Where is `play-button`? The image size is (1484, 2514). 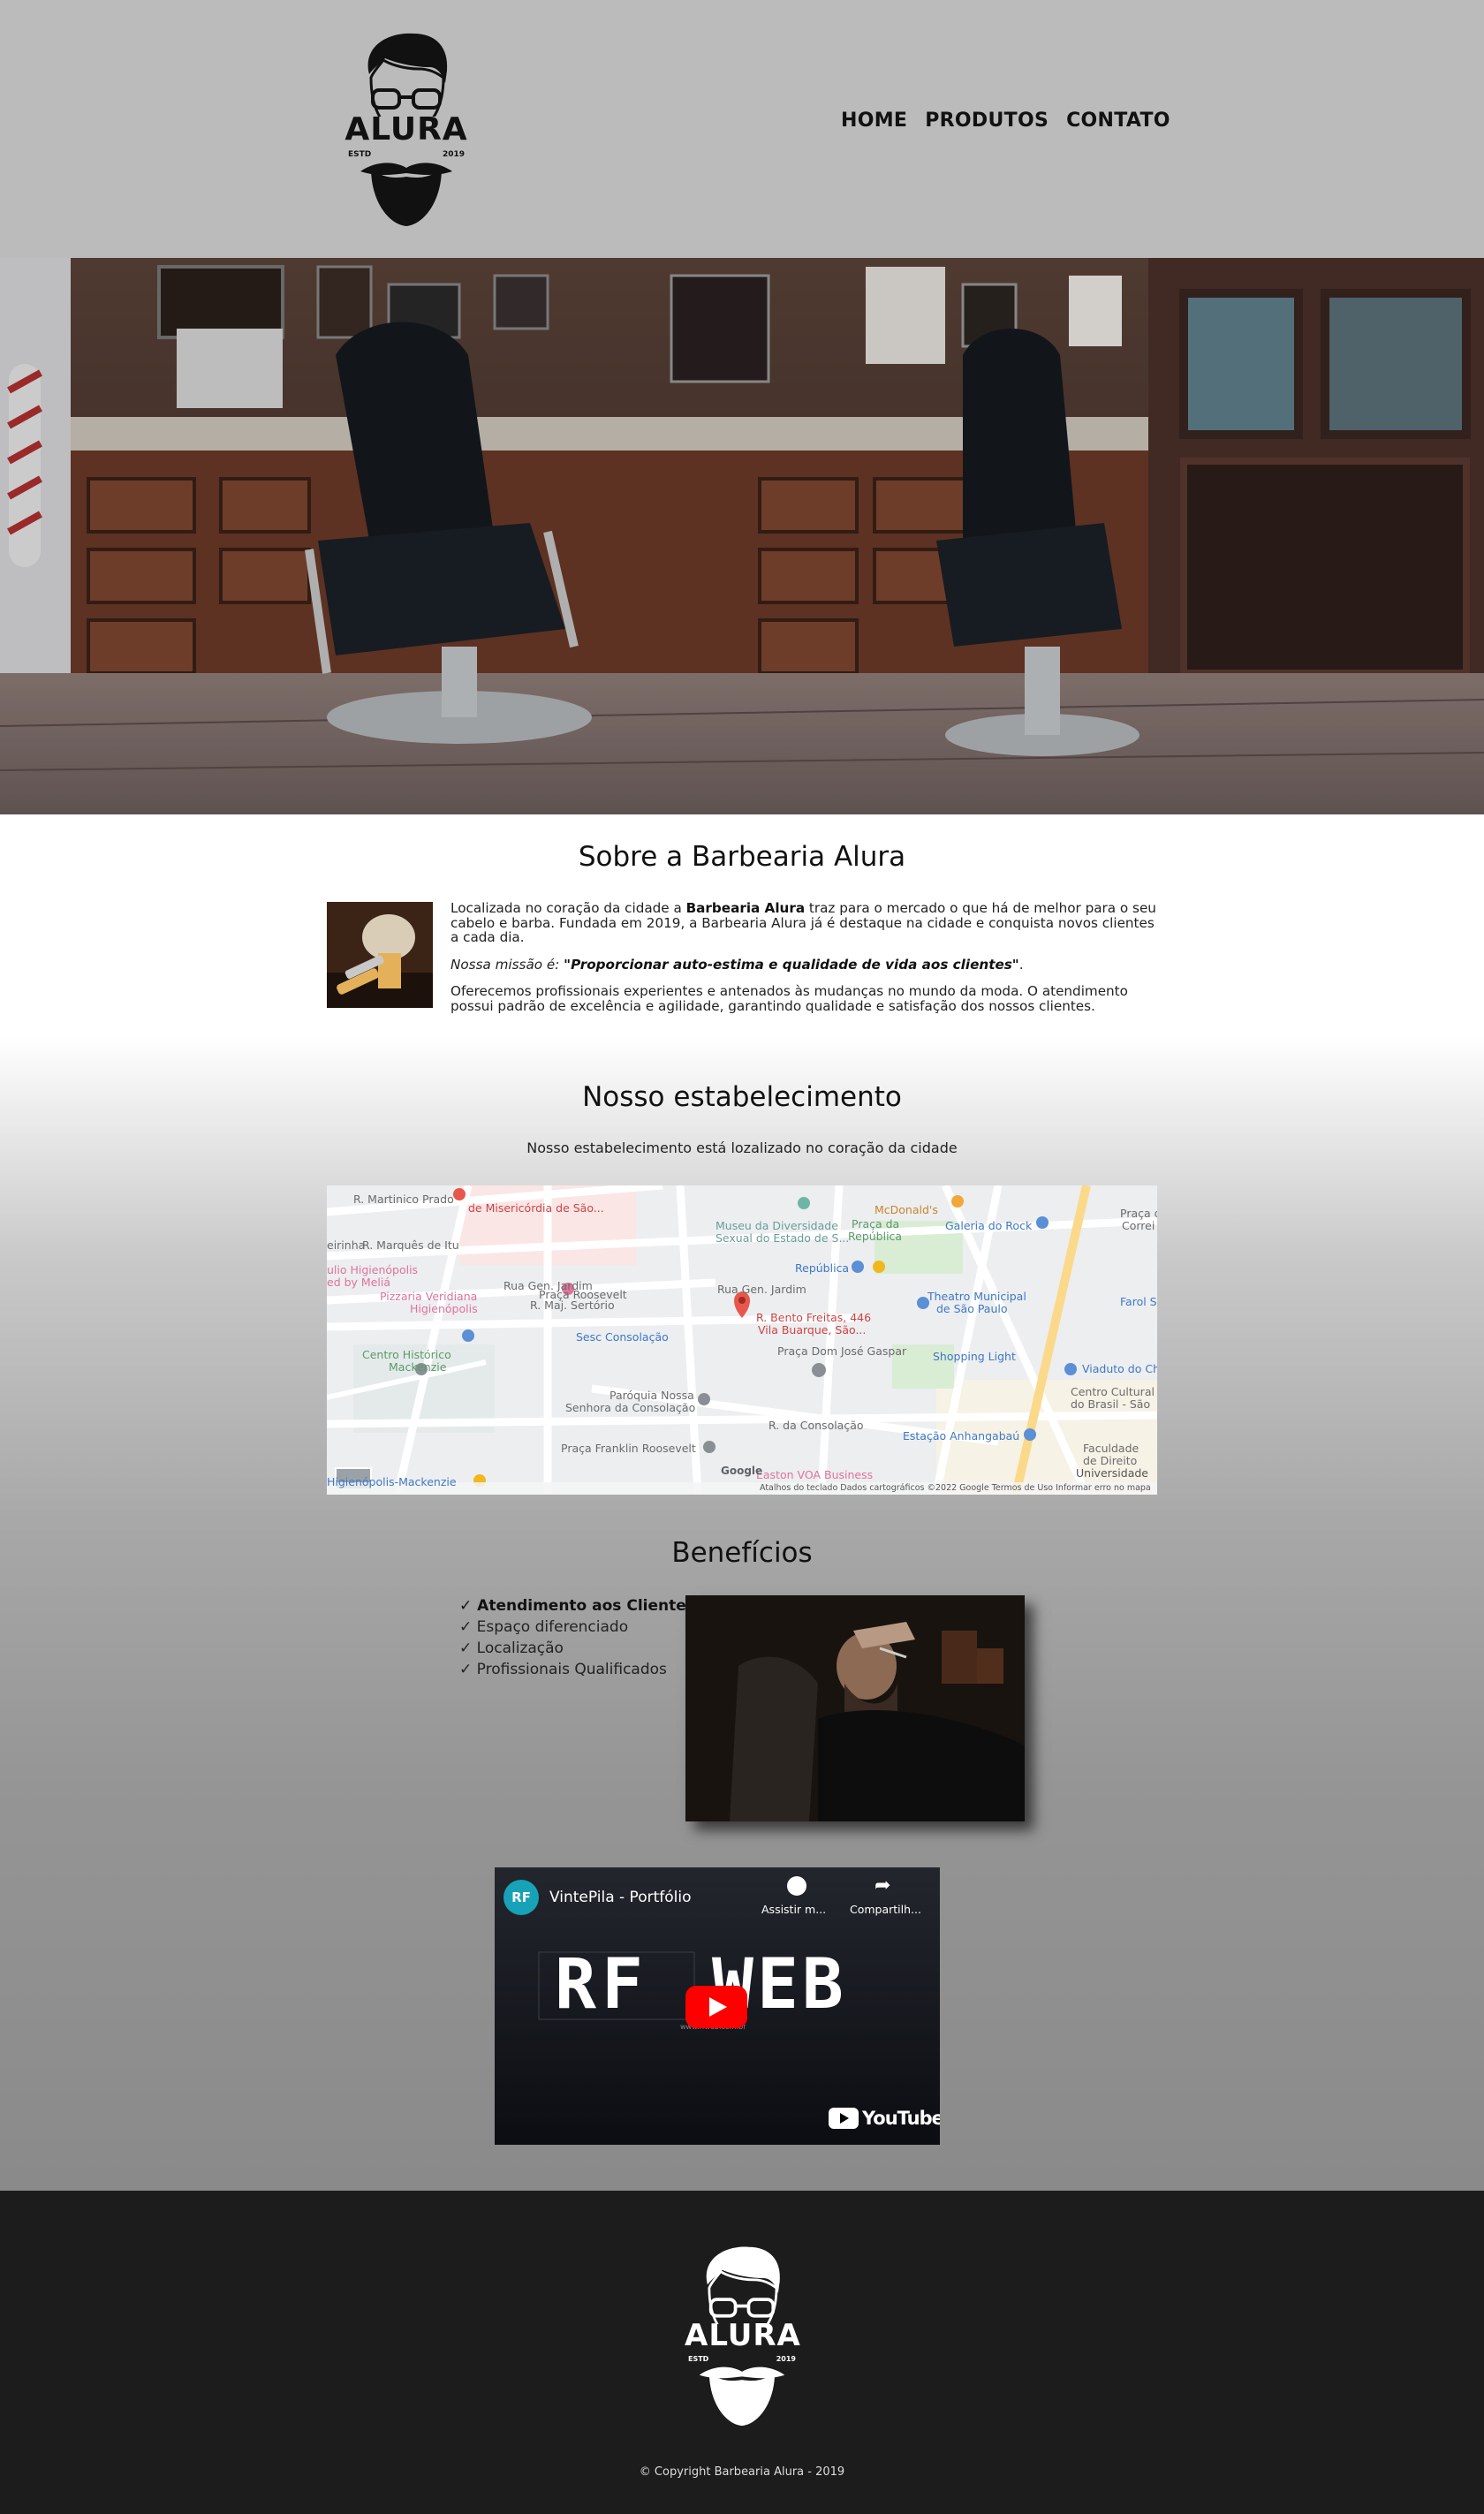
play-button is located at coordinates (716, 2007).